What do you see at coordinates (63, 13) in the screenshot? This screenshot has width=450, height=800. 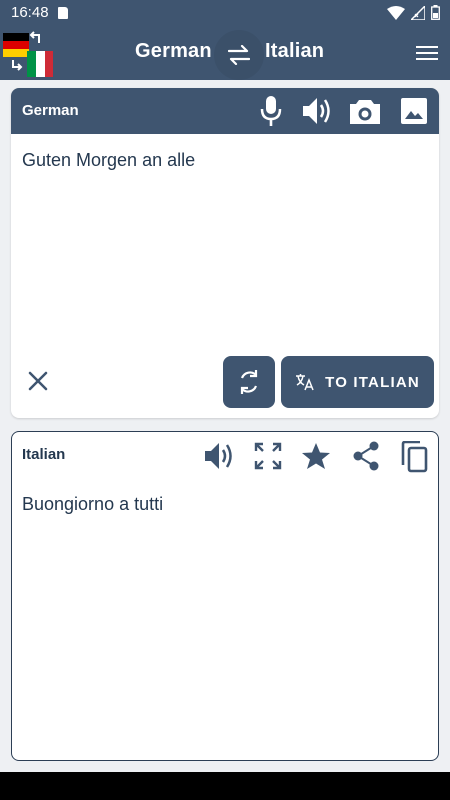 I see `sim-card-icon` at bounding box center [63, 13].